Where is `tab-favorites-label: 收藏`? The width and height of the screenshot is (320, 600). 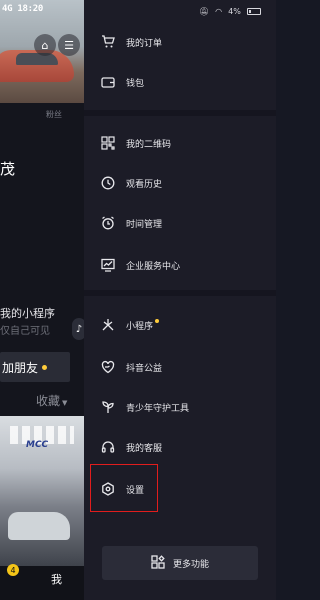
tab-favorites-label: 收藏 is located at coordinates (48, 401).